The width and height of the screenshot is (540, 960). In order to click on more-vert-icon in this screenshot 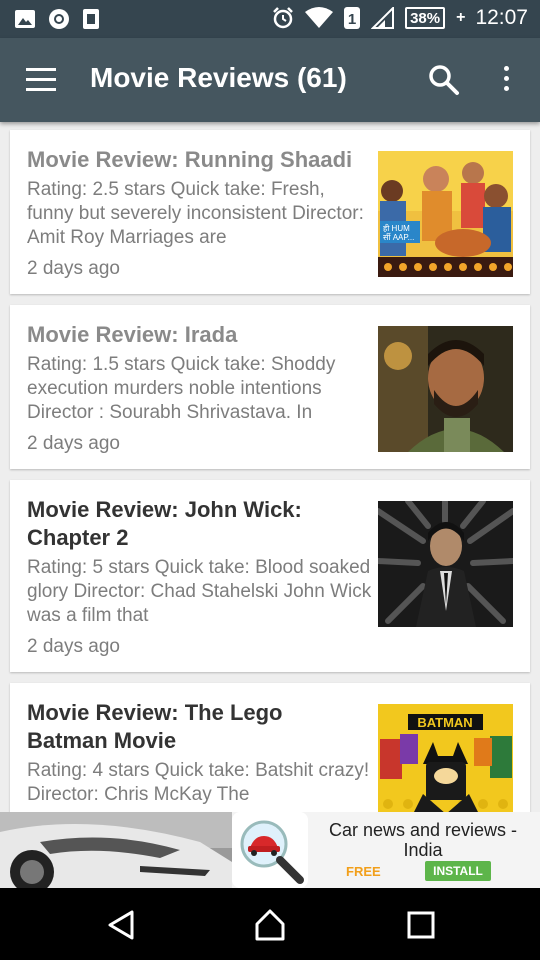, I will do `click(506, 81)`.